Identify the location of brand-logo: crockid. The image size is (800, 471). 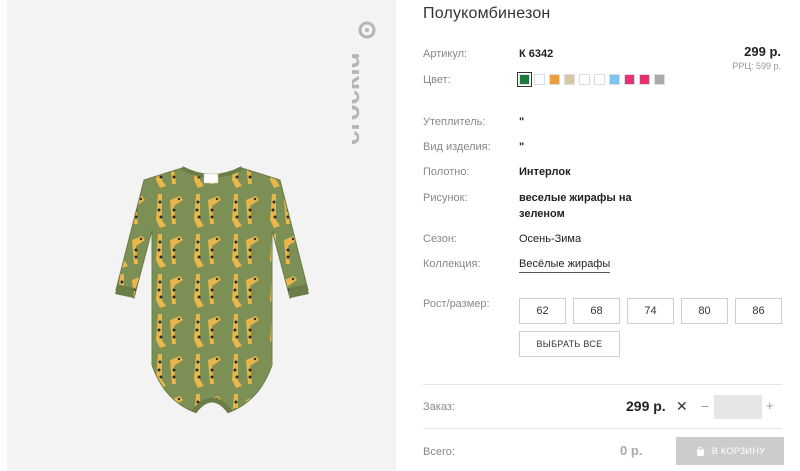
(358, 90).